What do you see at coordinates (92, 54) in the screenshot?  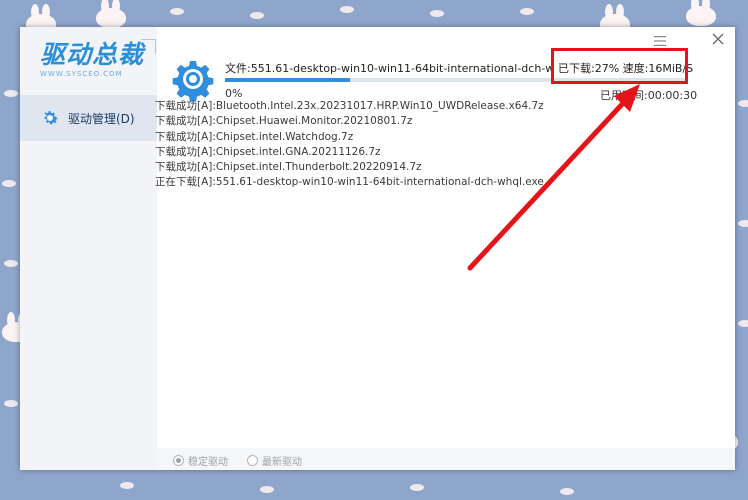 I see `logo-title: 驱动总裁` at bounding box center [92, 54].